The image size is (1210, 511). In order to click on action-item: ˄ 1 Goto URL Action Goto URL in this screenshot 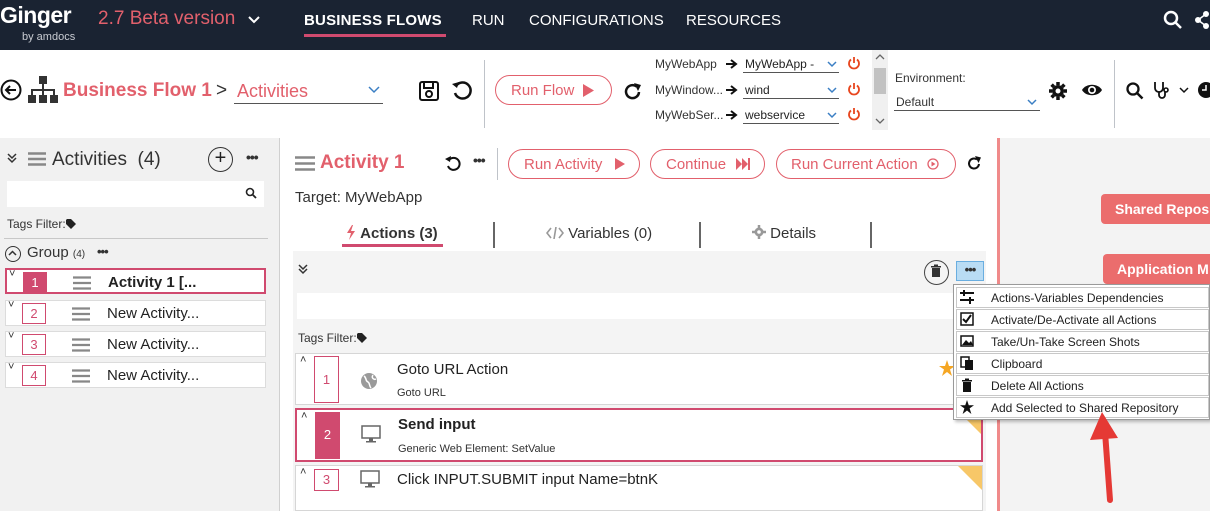, I will do `click(639, 379)`.